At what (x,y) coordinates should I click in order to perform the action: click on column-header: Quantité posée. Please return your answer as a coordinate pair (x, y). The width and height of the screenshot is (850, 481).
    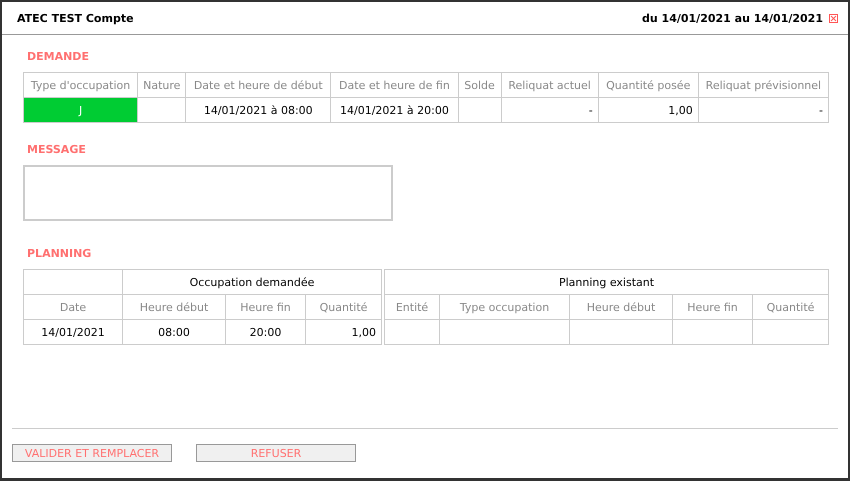
    Looking at the image, I should click on (648, 85).